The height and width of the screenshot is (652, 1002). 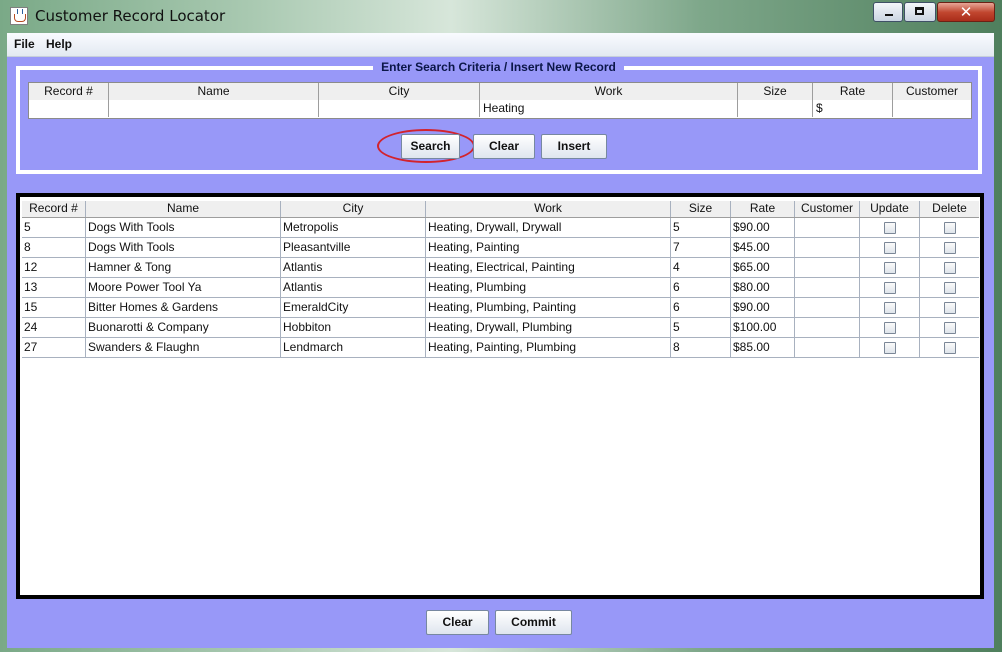 I want to click on size-cell: 7, so click(x=701, y=247).